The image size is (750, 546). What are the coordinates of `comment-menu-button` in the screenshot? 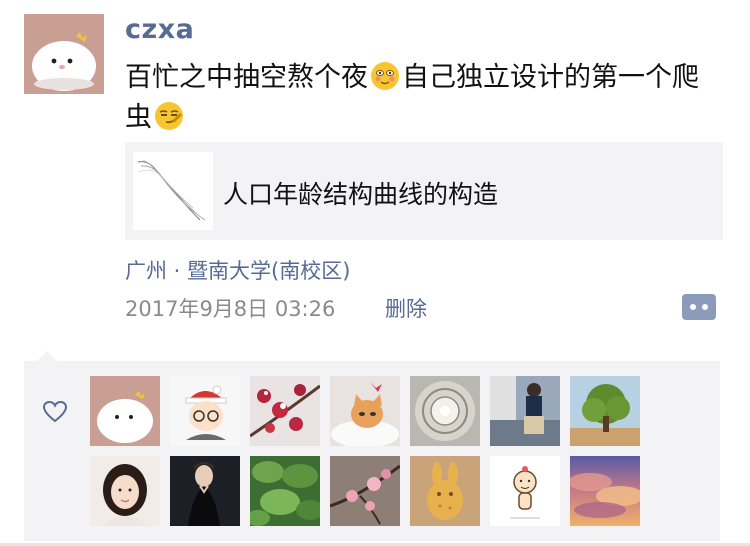 It's located at (699, 307).